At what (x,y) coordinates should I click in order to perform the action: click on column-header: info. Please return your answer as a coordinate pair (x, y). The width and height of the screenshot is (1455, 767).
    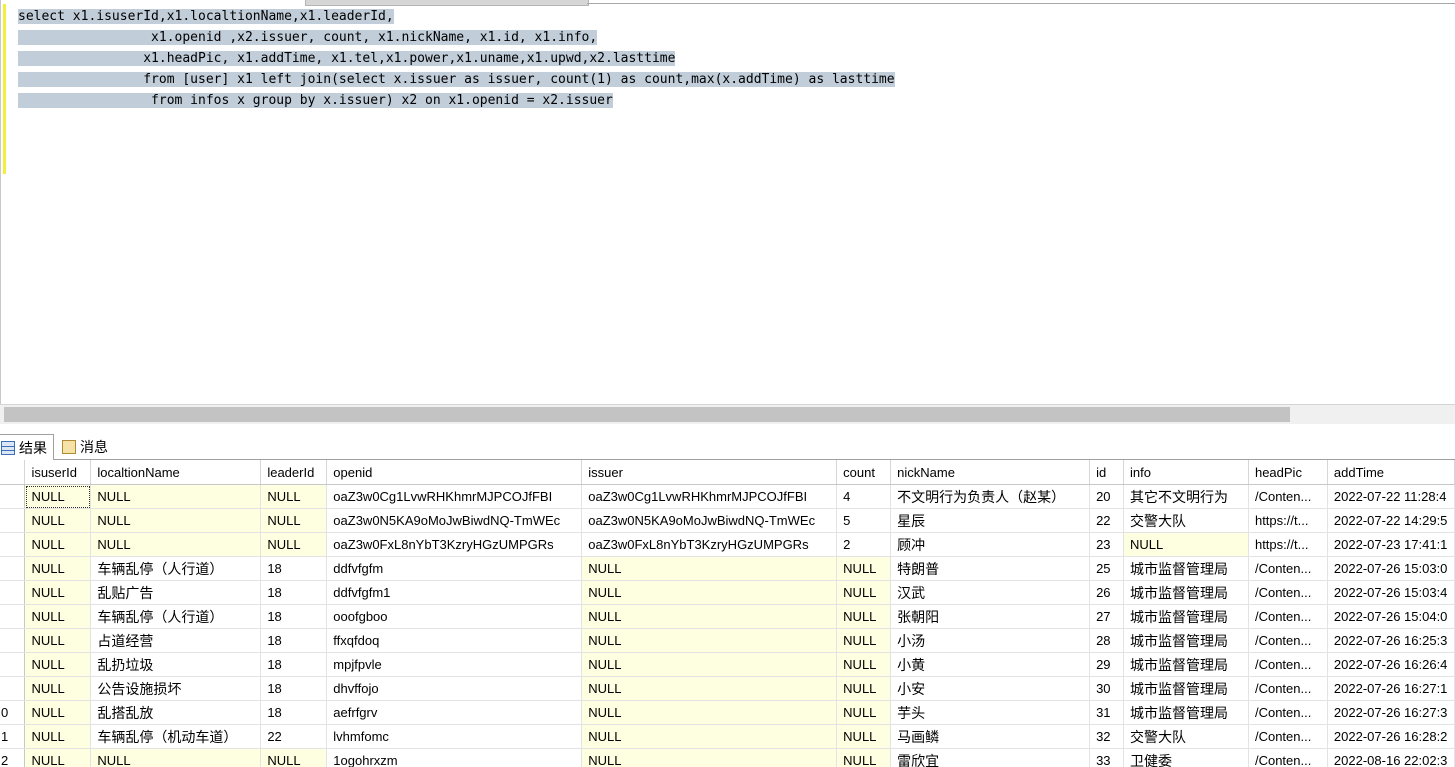
    Looking at the image, I should click on (1186, 472).